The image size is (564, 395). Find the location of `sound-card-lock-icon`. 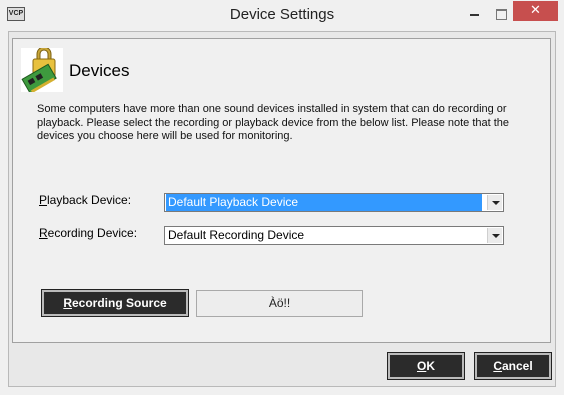

sound-card-lock-icon is located at coordinates (42, 70).